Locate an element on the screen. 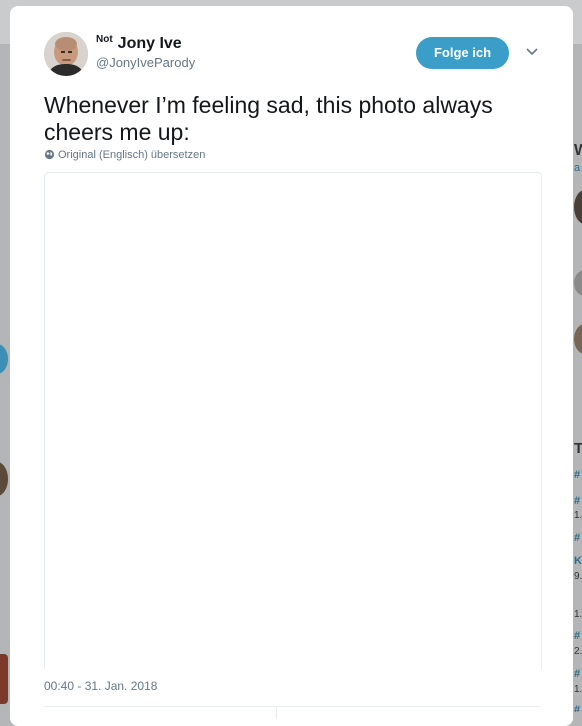 The height and width of the screenshot is (726, 582). author-display-name: Not Jony Ive is located at coordinates (139, 43).